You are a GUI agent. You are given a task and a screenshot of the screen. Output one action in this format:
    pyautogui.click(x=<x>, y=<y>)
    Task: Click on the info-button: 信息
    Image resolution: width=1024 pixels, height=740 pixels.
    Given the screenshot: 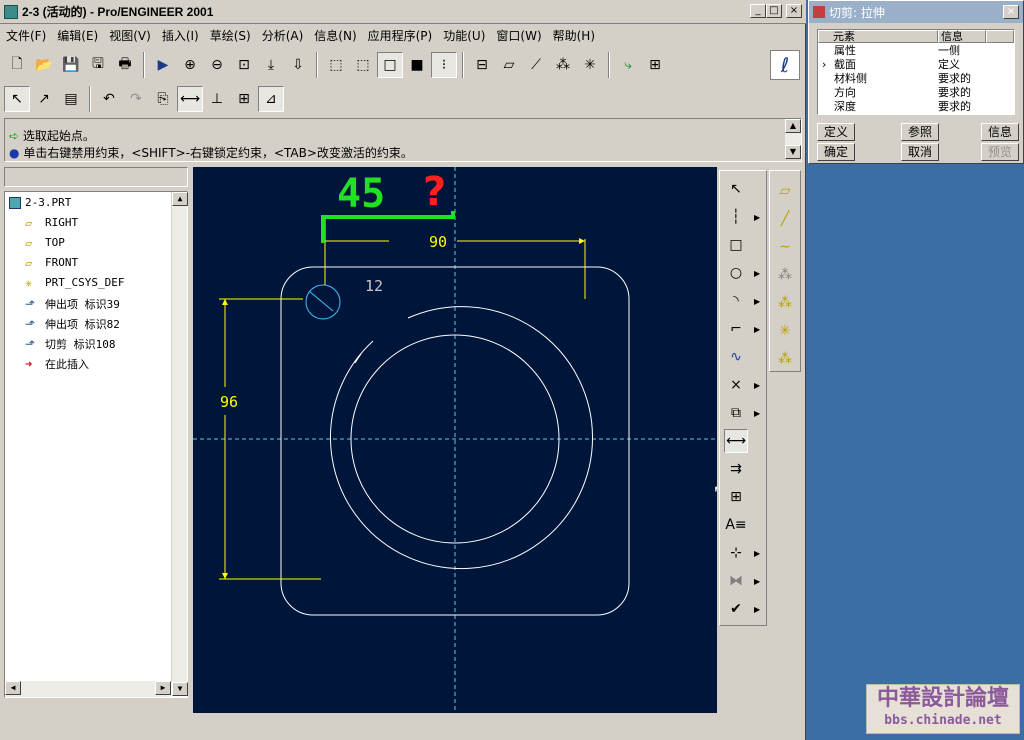 What is the action you would take?
    pyautogui.click(x=1000, y=132)
    